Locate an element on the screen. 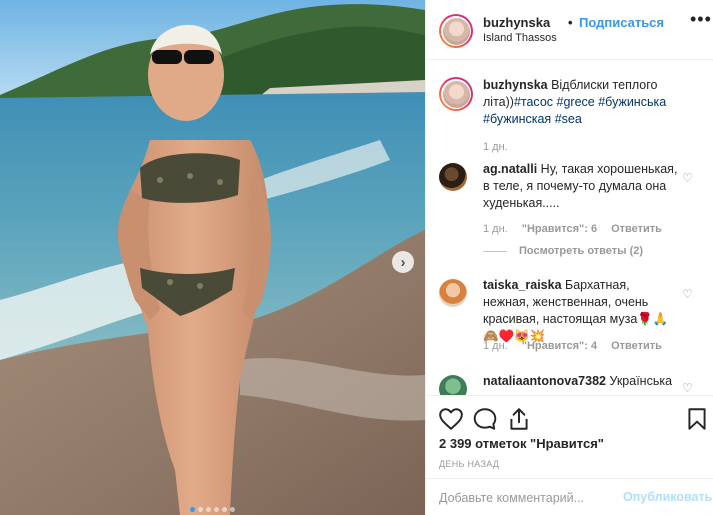 Image resolution: width=713 pixels, height=515 pixels. hashtag-link: #sea is located at coordinates (568, 119).